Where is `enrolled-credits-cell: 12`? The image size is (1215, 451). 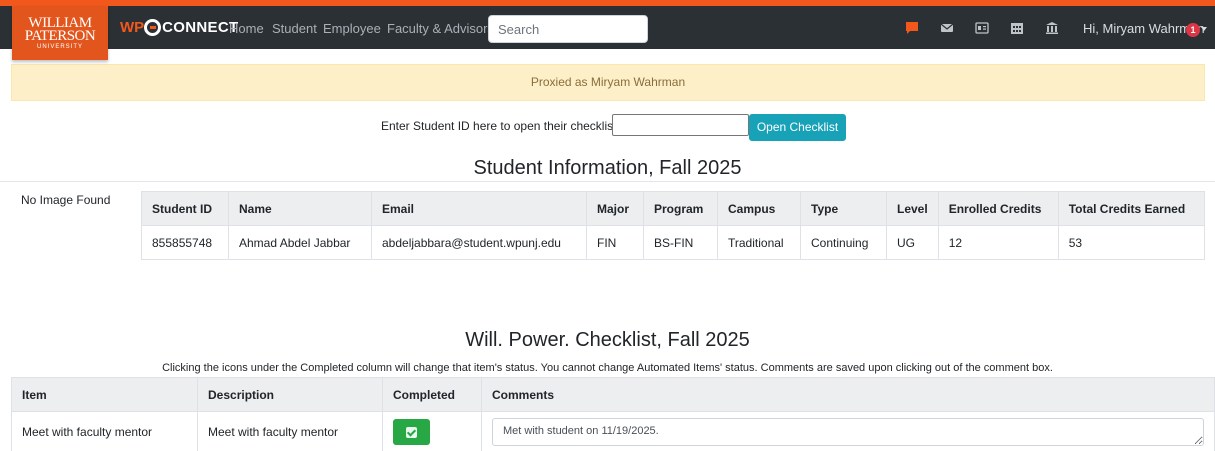
enrolled-credits-cell: 12 is located at coordinates (998, 242).